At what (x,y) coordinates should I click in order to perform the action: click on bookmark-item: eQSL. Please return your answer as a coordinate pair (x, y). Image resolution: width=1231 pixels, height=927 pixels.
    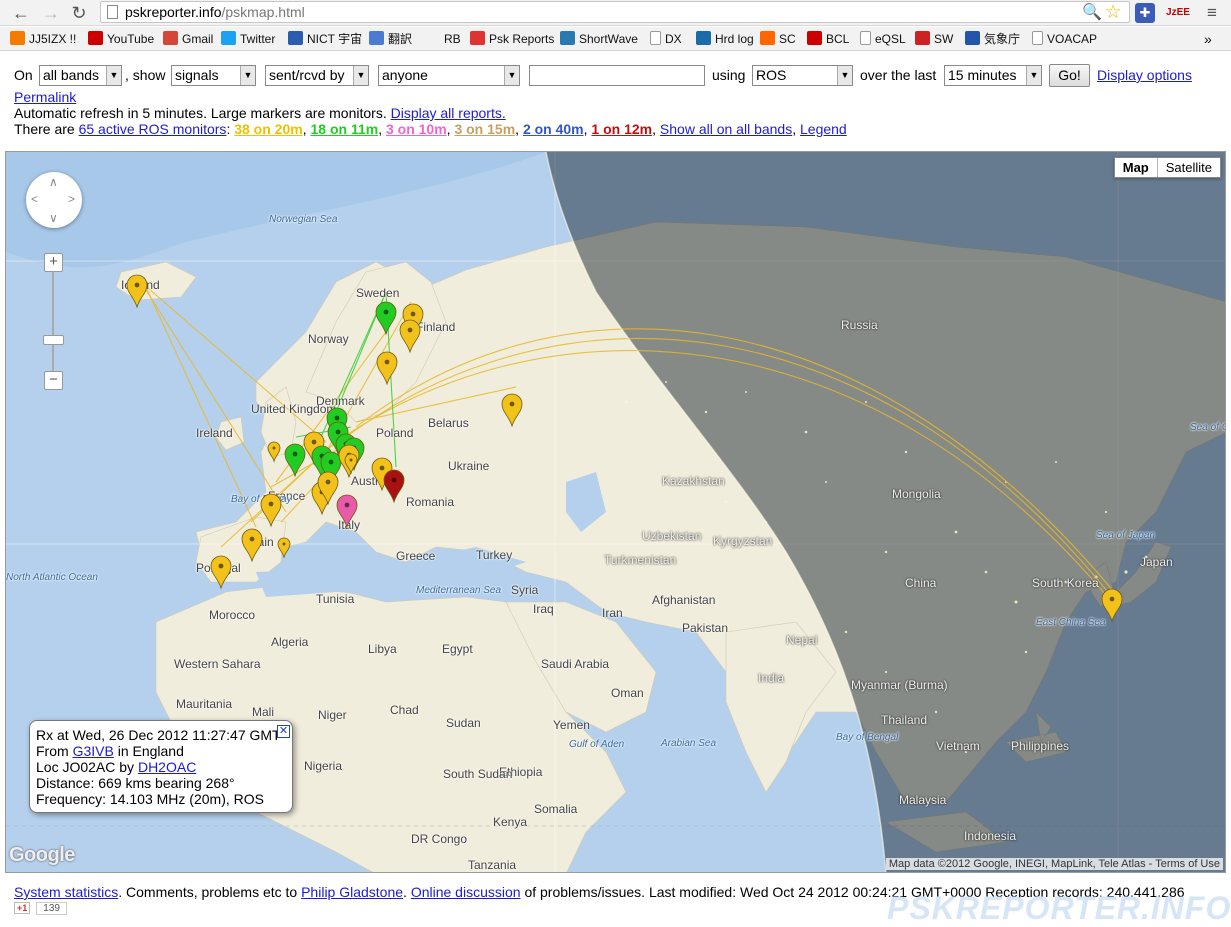
    Looking at the image, I should click on (883, 39).